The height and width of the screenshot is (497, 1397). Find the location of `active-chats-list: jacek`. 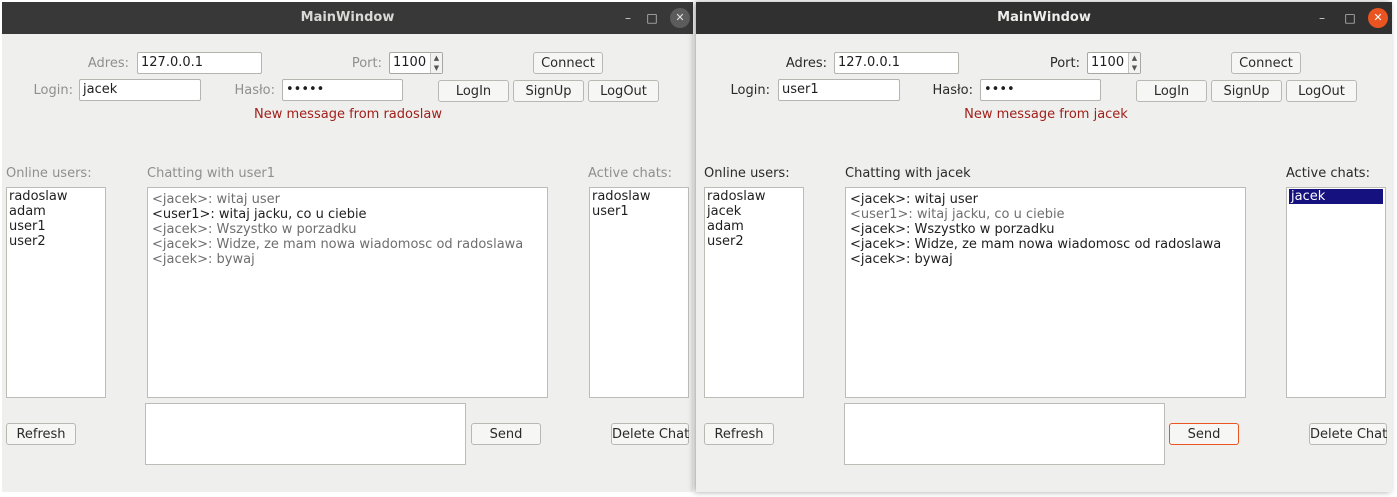

active-chats-list: jacek is located at coordinates (1336, 292).